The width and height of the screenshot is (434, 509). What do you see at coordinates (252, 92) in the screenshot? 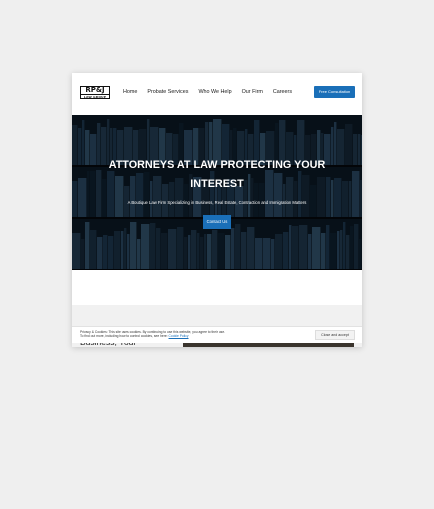
I see `nav-our-firm: Our Firm` at bounding box center [252, 92].